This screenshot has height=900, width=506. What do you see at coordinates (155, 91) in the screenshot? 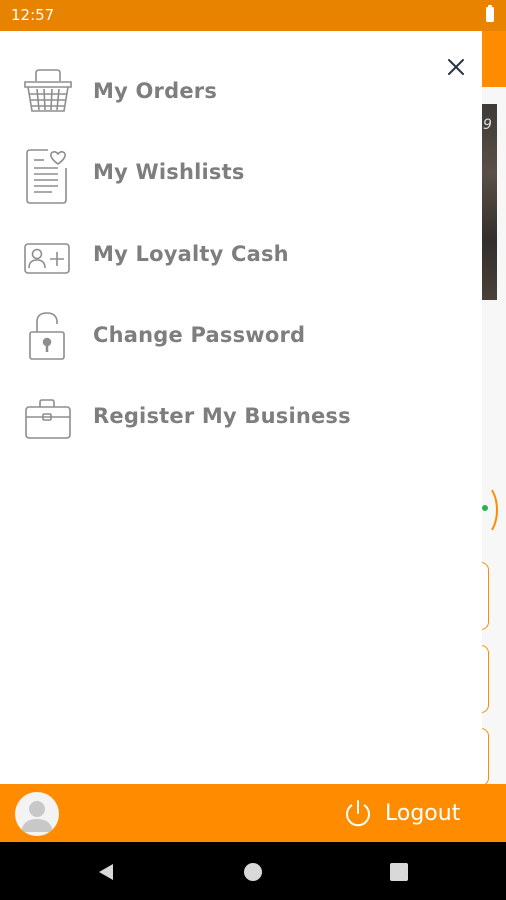
I see `menu-item-label: My Orders` at bounding box center [155, 91].